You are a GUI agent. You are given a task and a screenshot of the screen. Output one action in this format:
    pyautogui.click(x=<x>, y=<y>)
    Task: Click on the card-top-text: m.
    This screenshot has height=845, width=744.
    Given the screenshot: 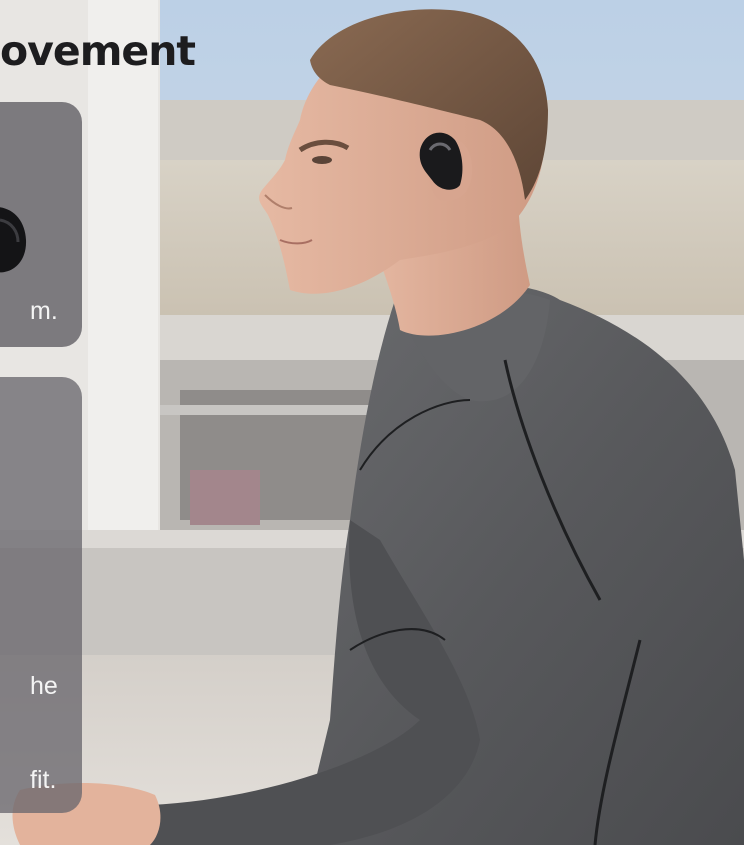 What is the action you would take?
    pyautogui.click(x=44, y=311)
    